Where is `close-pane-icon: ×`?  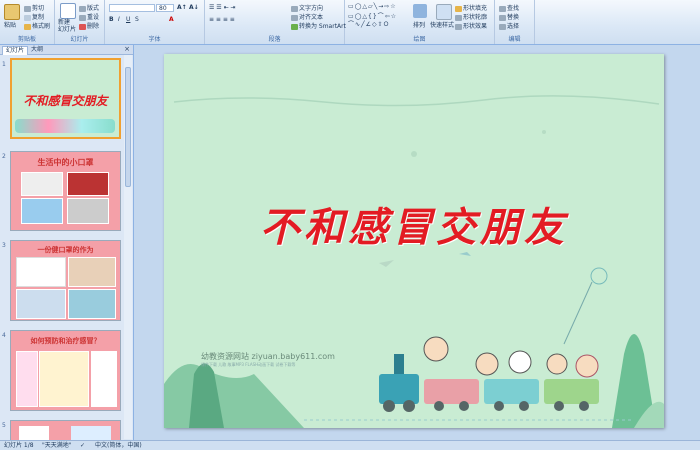
close-pane-icon: × is located at coordinates (127, 49).